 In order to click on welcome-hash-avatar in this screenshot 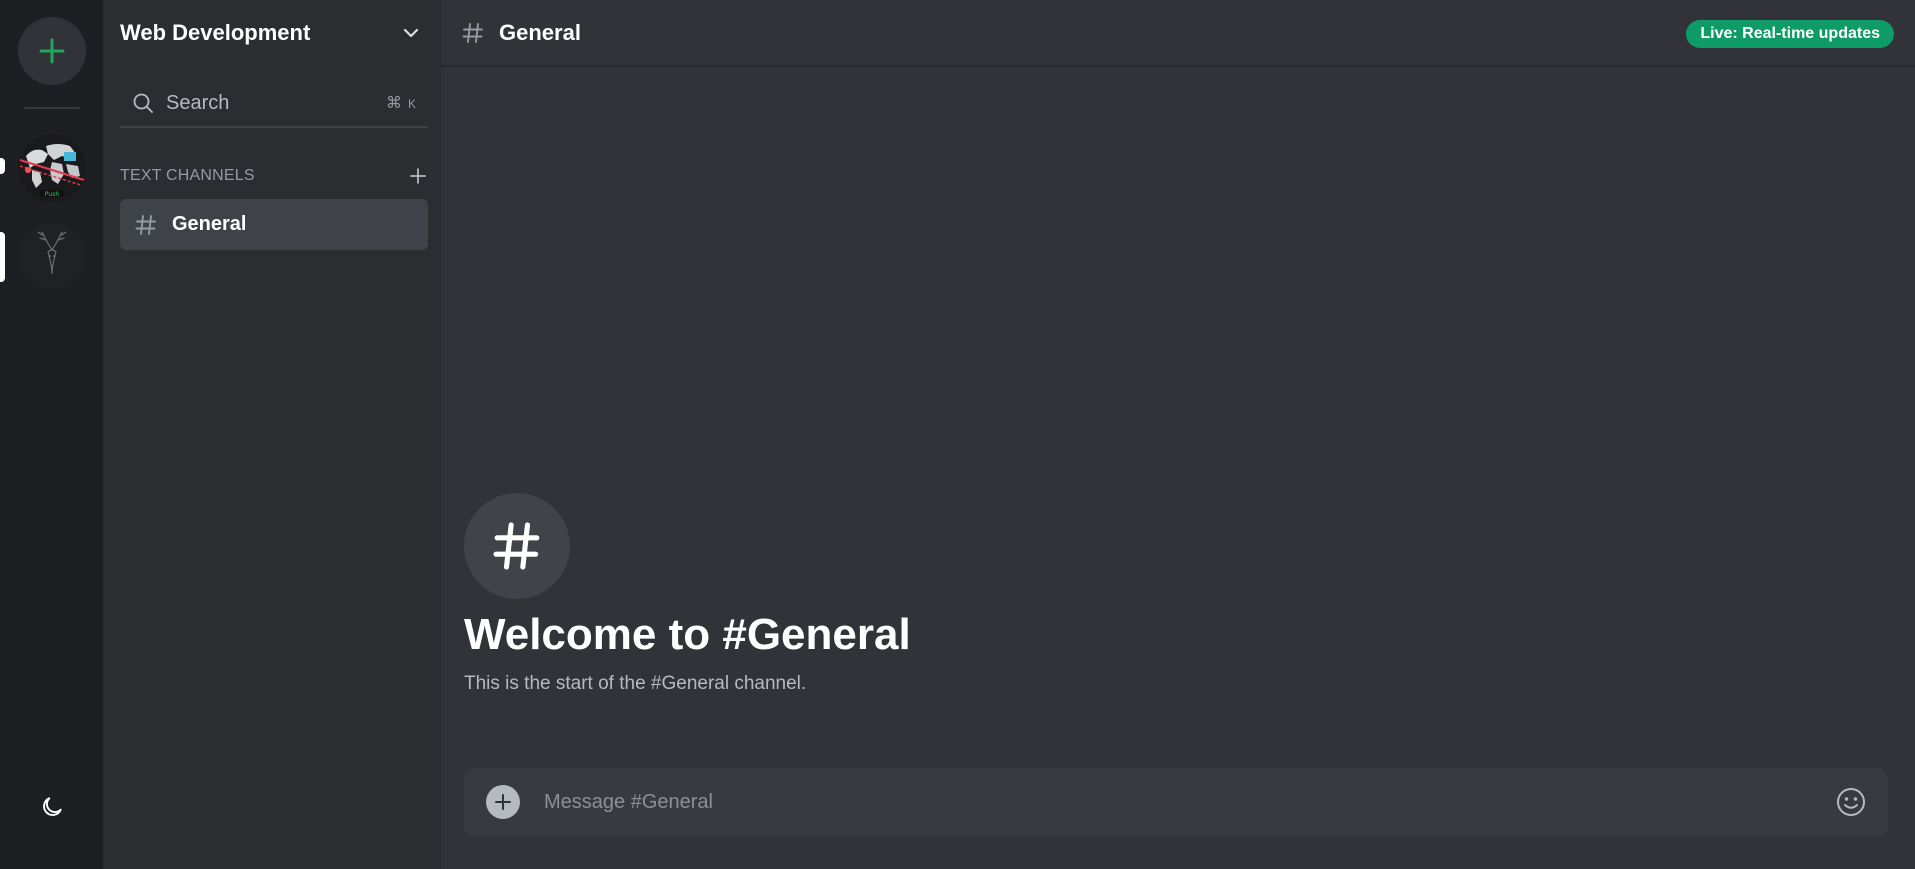, I will do `click(517, 546)`.